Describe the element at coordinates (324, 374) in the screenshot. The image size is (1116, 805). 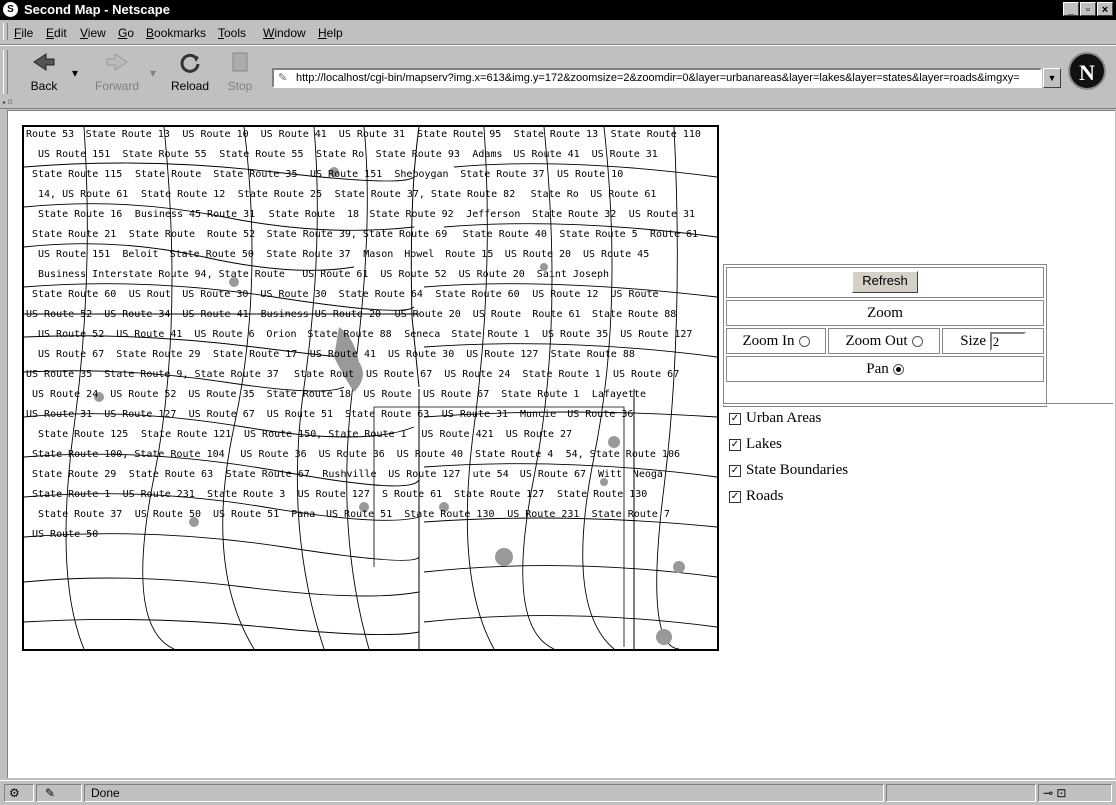
I see `map-label: State Rout` at that location.